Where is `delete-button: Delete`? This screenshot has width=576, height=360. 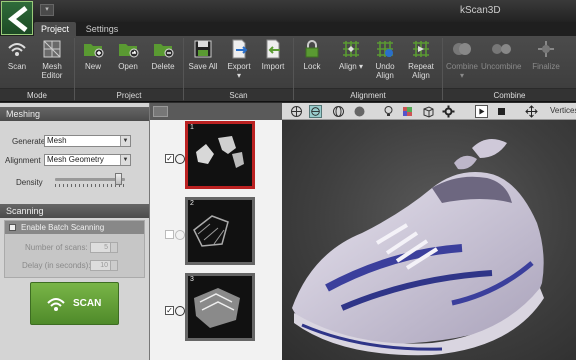
delete-button: Delete is located at coordinates (163, 63).